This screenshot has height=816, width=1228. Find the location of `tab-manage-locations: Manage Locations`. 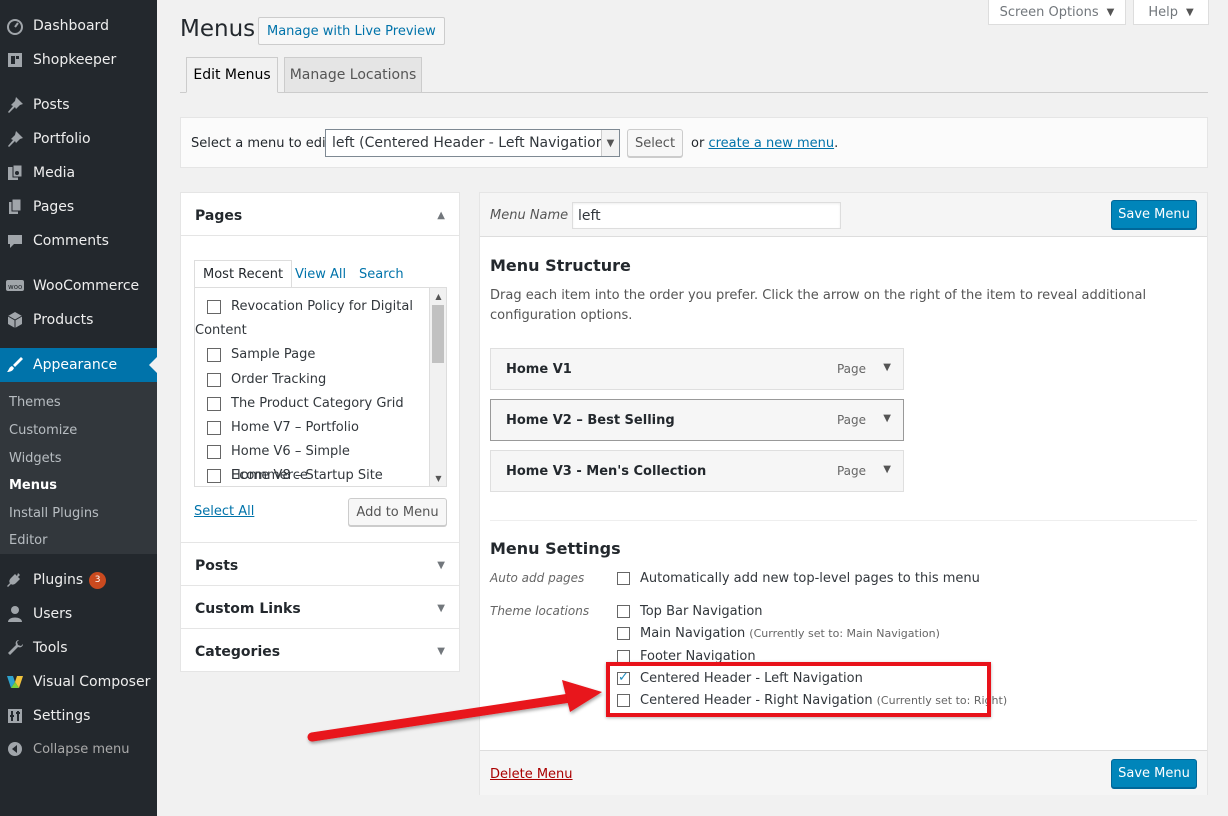

tab-manage-locations: Manage Locations is located at coordinates (353, 75).